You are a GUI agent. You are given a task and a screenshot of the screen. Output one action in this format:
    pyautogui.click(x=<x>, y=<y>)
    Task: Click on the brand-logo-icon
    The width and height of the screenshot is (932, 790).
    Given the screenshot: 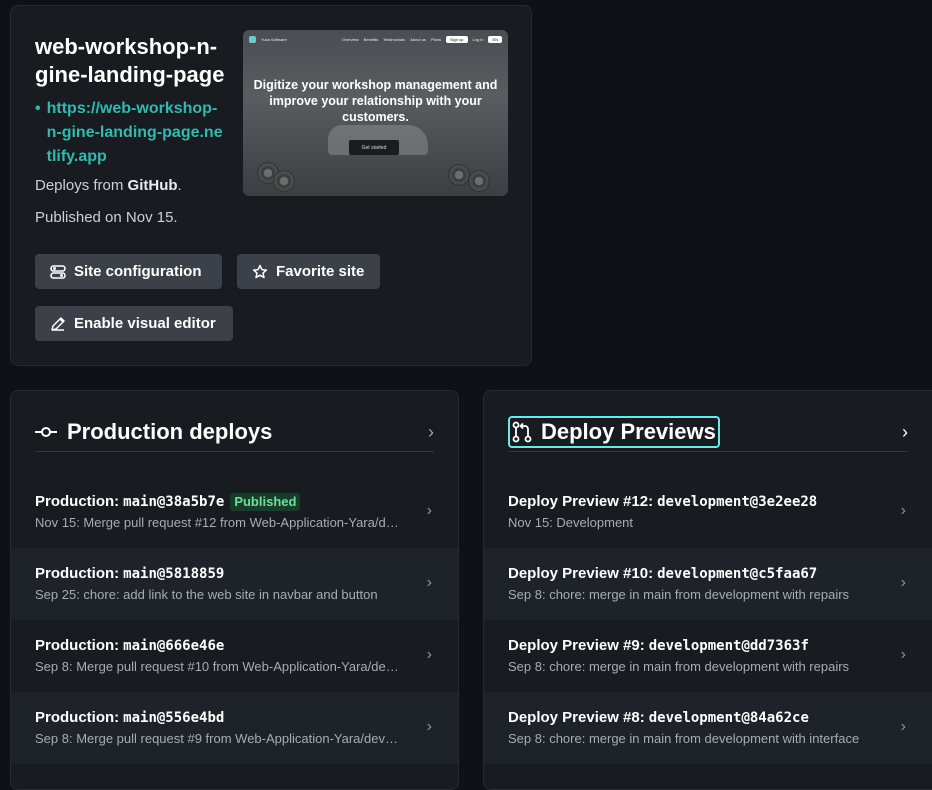 What is the action you would take?
    pyautogui.click(x=252, y=39)
    